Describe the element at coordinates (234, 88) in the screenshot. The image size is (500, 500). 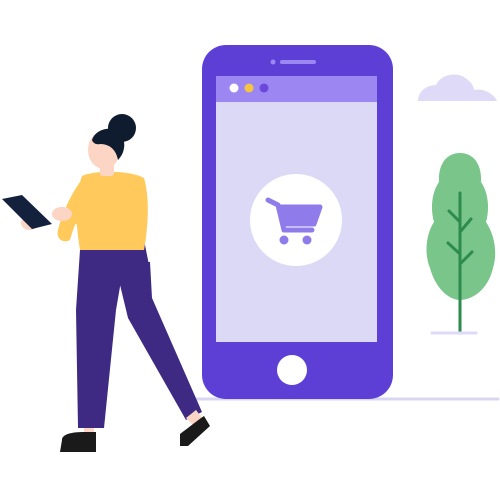
I see `window-dot-white` at that location.